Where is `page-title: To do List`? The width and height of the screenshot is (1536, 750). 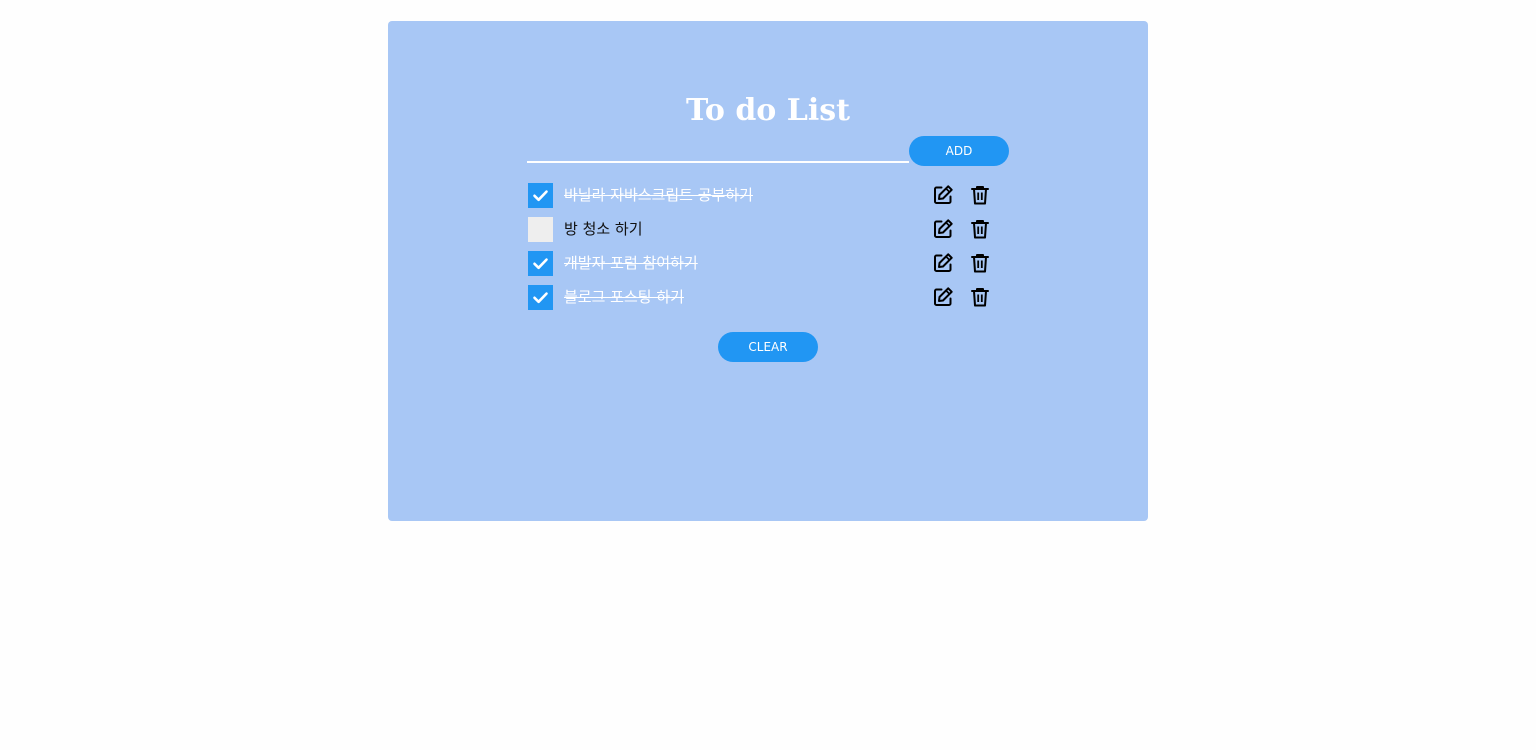 page-title: To do List is located at coordinates (767, 110).